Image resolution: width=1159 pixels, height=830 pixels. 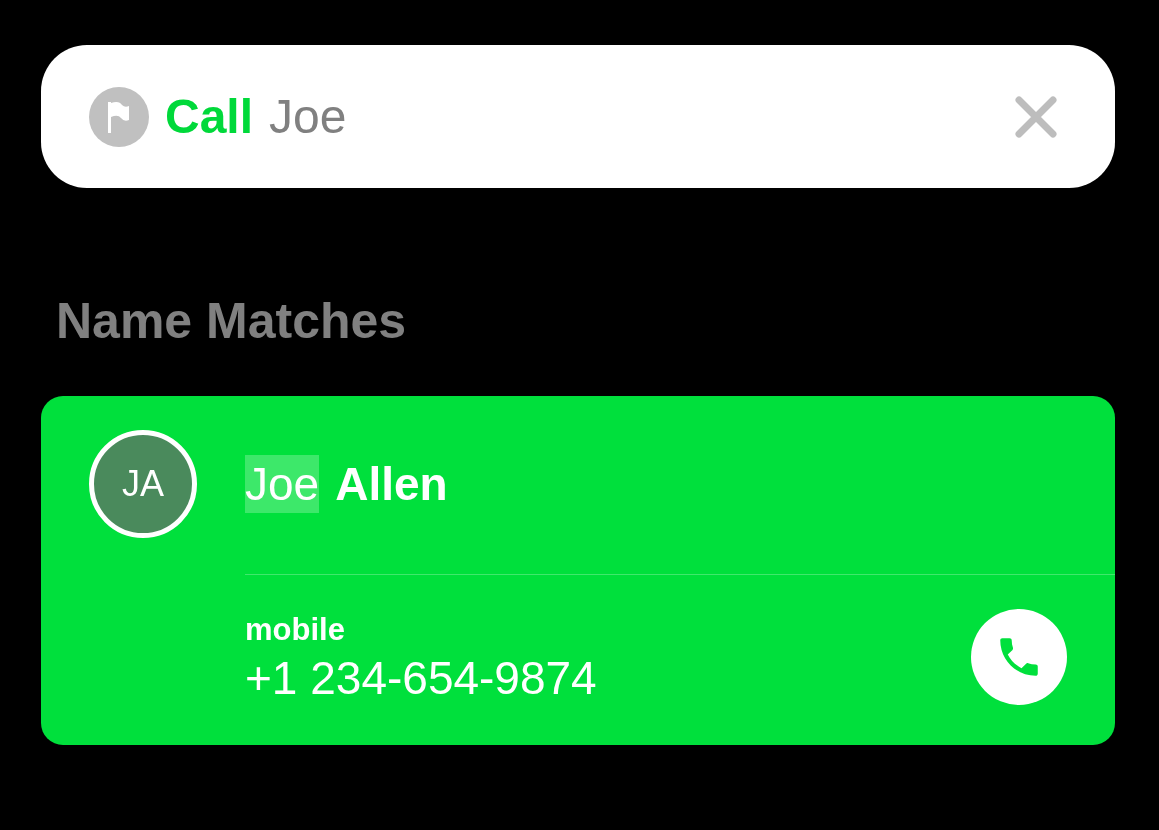 I want to click on phone-label: mobile, so click(x=295, y=629).